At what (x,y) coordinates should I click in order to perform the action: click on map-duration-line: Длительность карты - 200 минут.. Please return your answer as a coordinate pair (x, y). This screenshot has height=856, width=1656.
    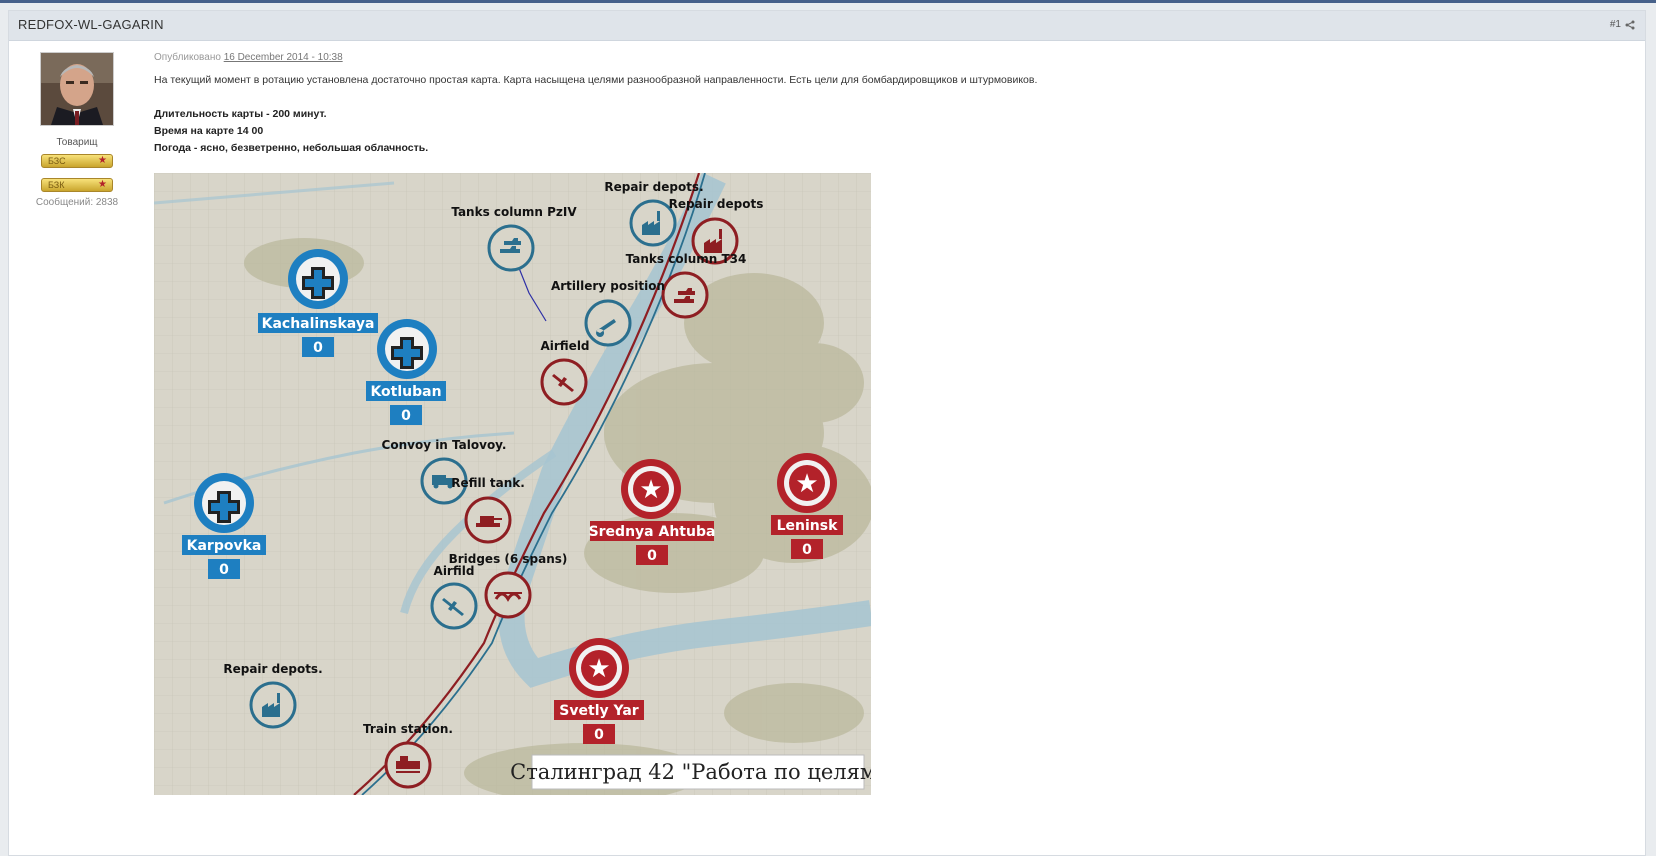
    Looking at the image, I should click on (240, 114).